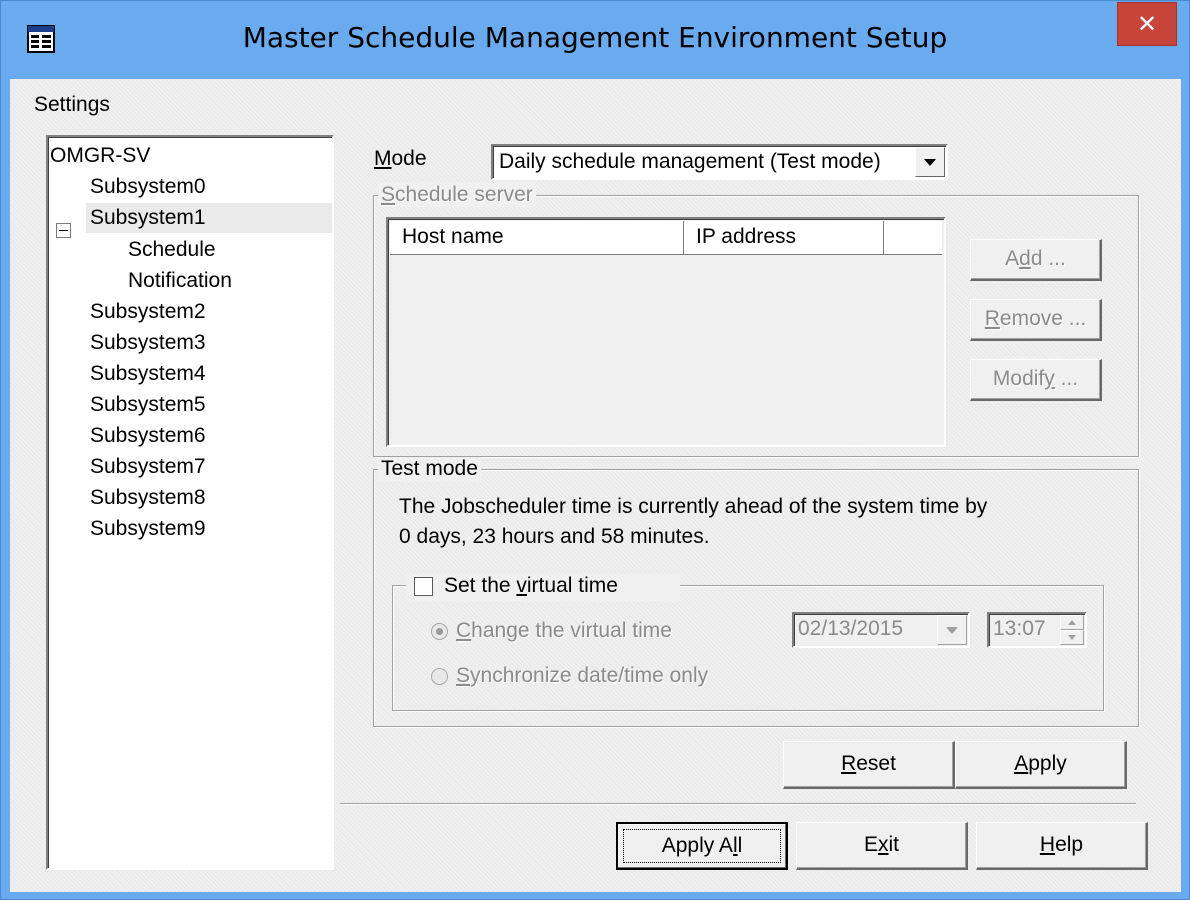 Image resolution: width=1190 pixels, height=900 pixels. I want to click on list-header: Host name IP address, so click(666, 238).